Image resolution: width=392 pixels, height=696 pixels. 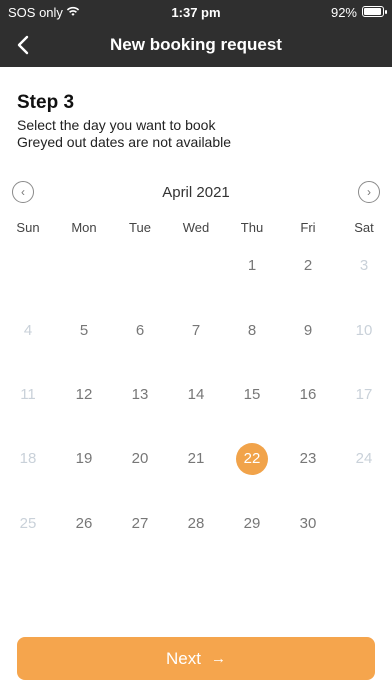 I want to click on step-instruction-line-2: Greyed out dates are not available, so click(x=124, y=142).